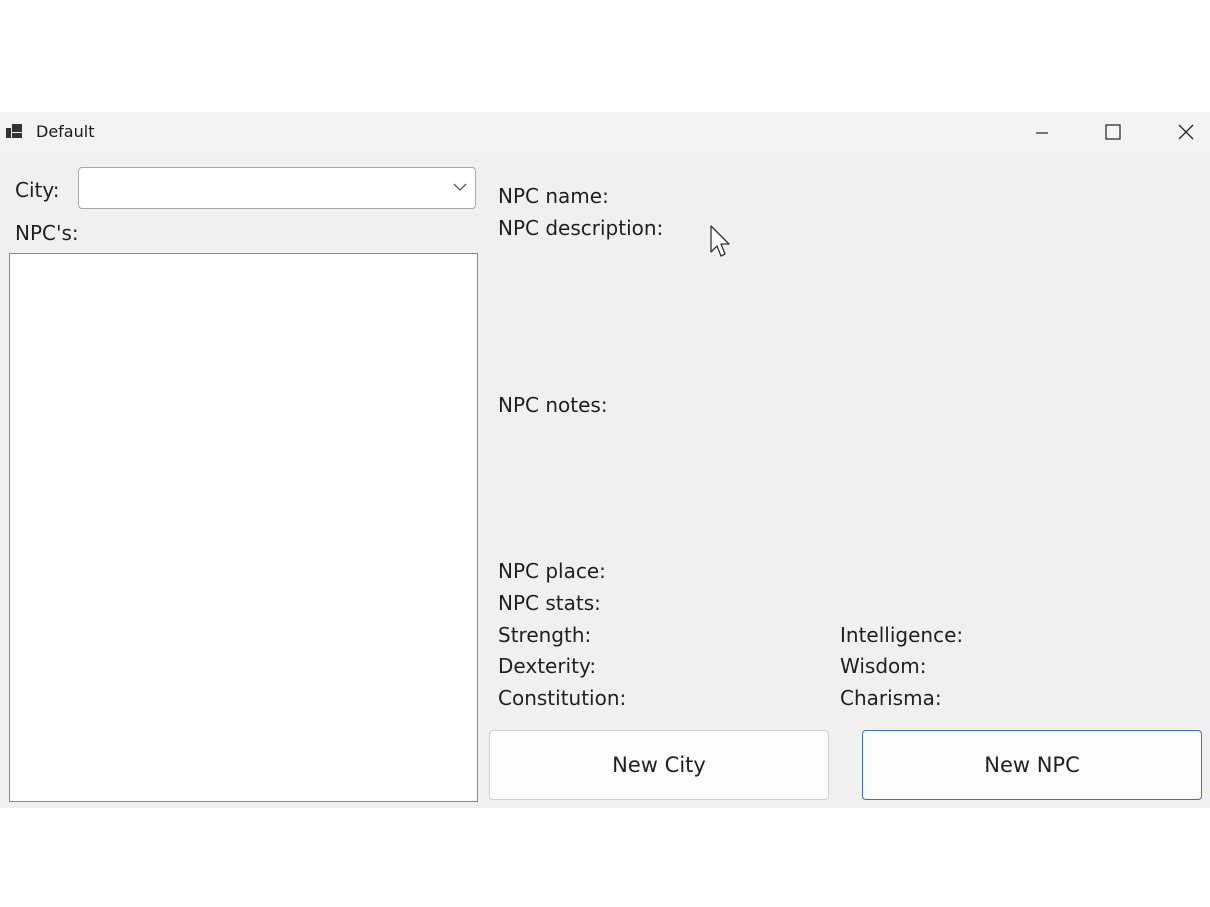 The height and width of the screenshot is (907, 1210). Describe the element at coordinates (549, 603) in the screenshot. I see `npc-stats-label: NPC stats:` at that location.